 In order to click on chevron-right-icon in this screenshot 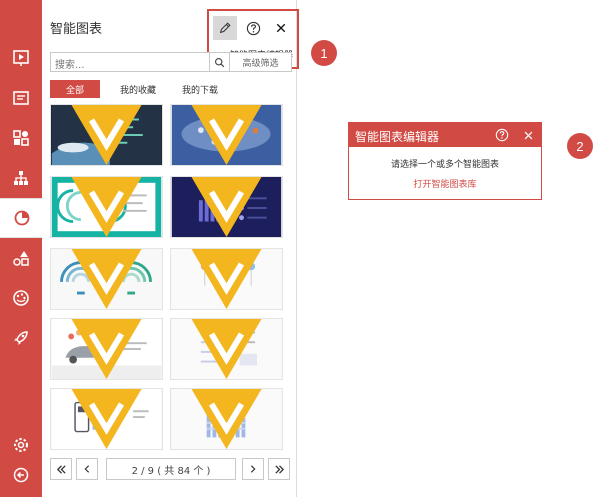, I will do `click(253, 469)`.